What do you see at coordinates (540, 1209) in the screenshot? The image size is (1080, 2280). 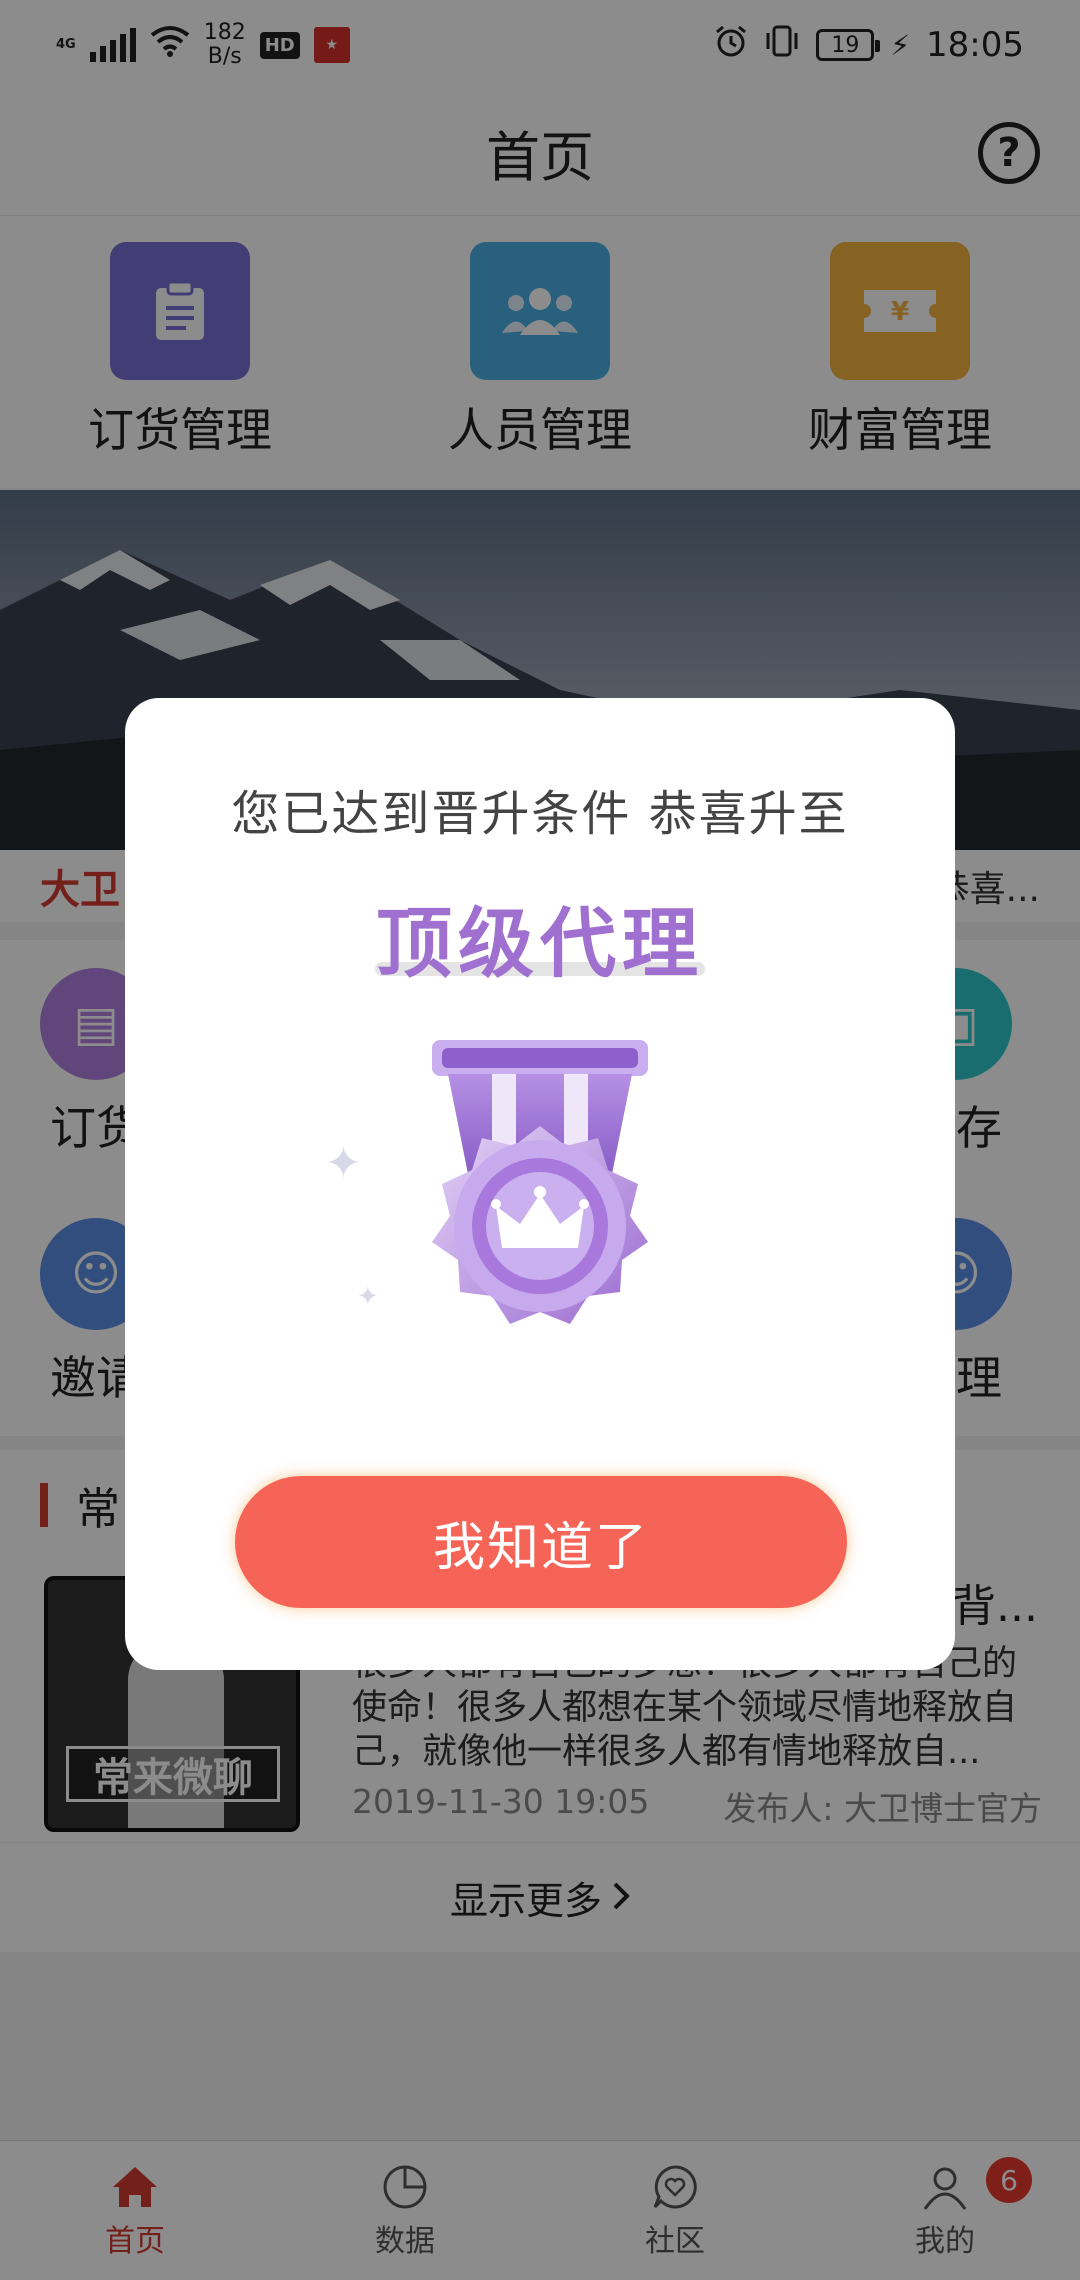 I see `medal-icon` at bounding box center [540, 1209].